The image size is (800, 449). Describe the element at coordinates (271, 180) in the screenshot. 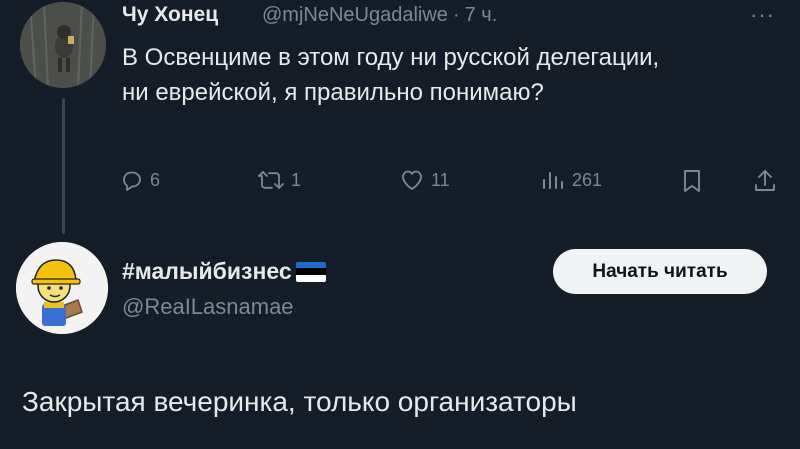

I see `repost-icon` at that location.